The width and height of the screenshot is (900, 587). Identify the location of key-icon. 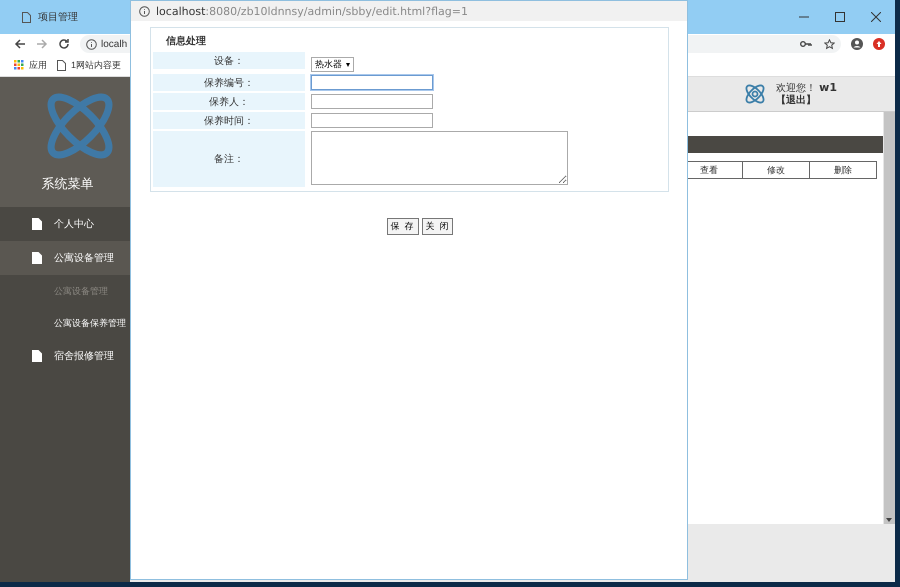
(806, 44).